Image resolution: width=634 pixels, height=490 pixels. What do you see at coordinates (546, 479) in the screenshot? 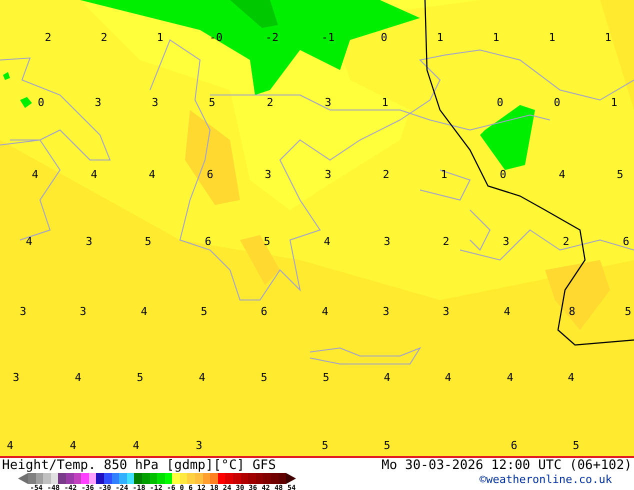
I see `credit-link: ©weatheronline.co.uk` at bounding box center [546, 479].